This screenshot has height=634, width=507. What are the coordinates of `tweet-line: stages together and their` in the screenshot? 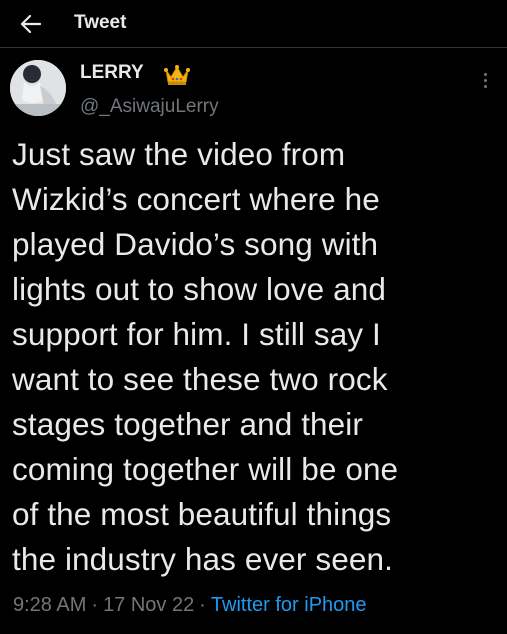 It's located at (187, 424).